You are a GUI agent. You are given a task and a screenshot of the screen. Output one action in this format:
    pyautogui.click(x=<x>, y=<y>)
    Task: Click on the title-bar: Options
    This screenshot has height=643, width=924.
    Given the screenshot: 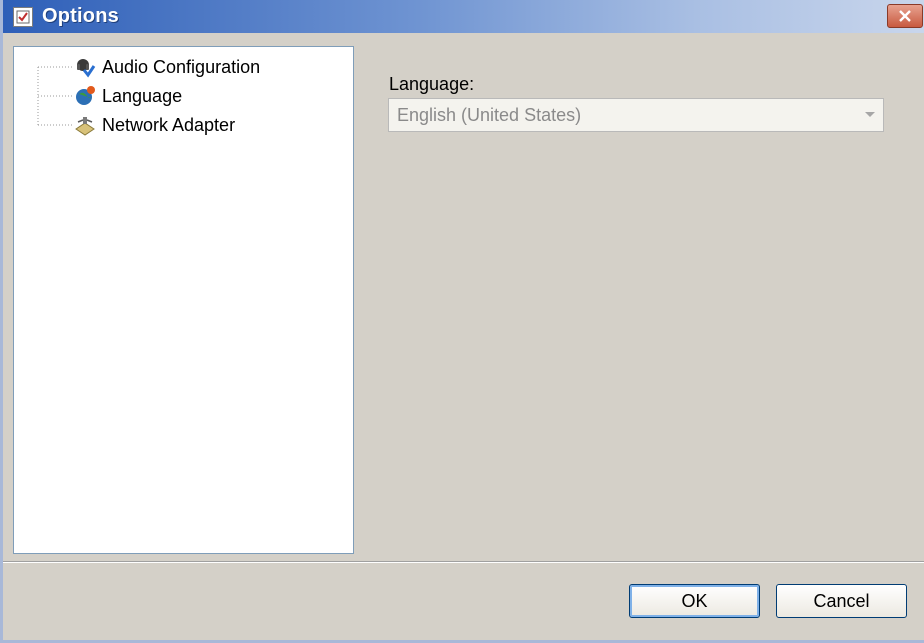 What is the action you would take?
    pyautogui.click(x=463, y=16)
    